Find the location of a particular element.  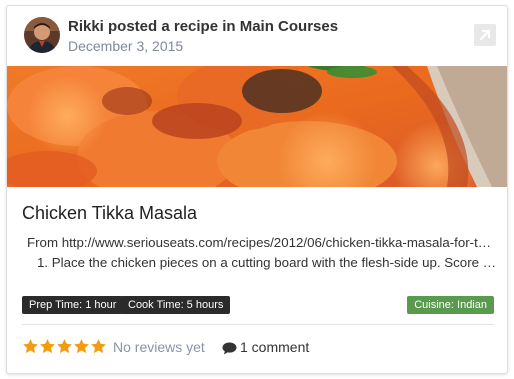

comment-bubble-icon is located at coordinates (229, 348).